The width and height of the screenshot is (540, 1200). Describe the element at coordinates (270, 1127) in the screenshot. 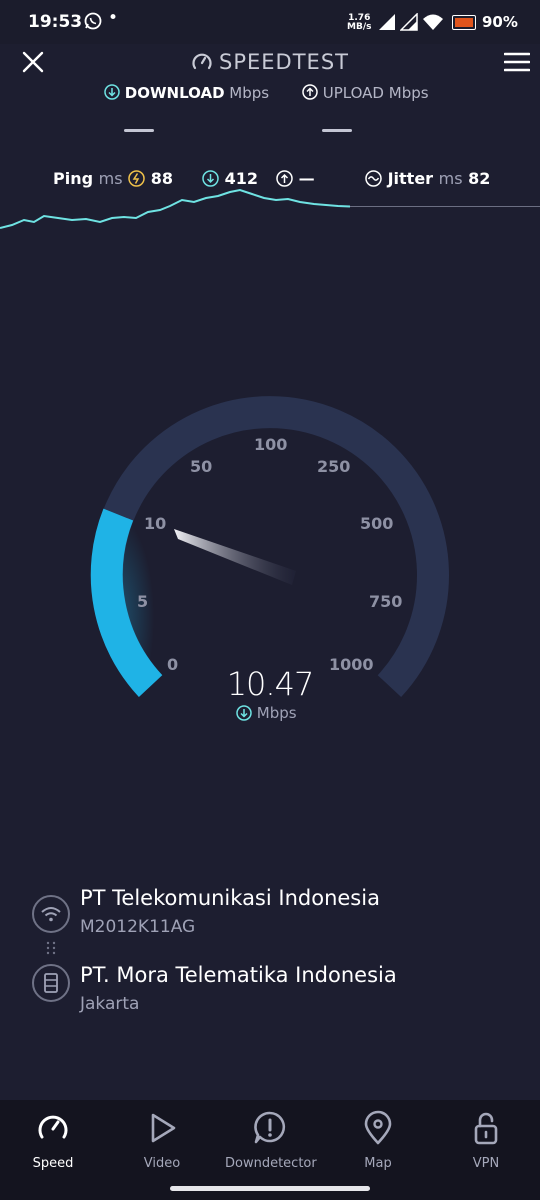

I see `alert-icon` at that location.